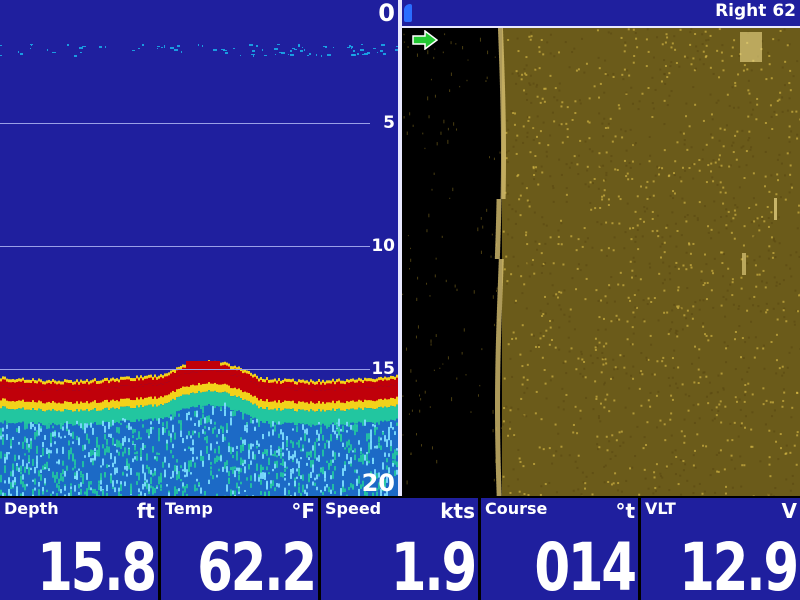 The width and height of the screenshot is (800, 600). I want to click on voltage-readout-unit: V, so click(789, 511).